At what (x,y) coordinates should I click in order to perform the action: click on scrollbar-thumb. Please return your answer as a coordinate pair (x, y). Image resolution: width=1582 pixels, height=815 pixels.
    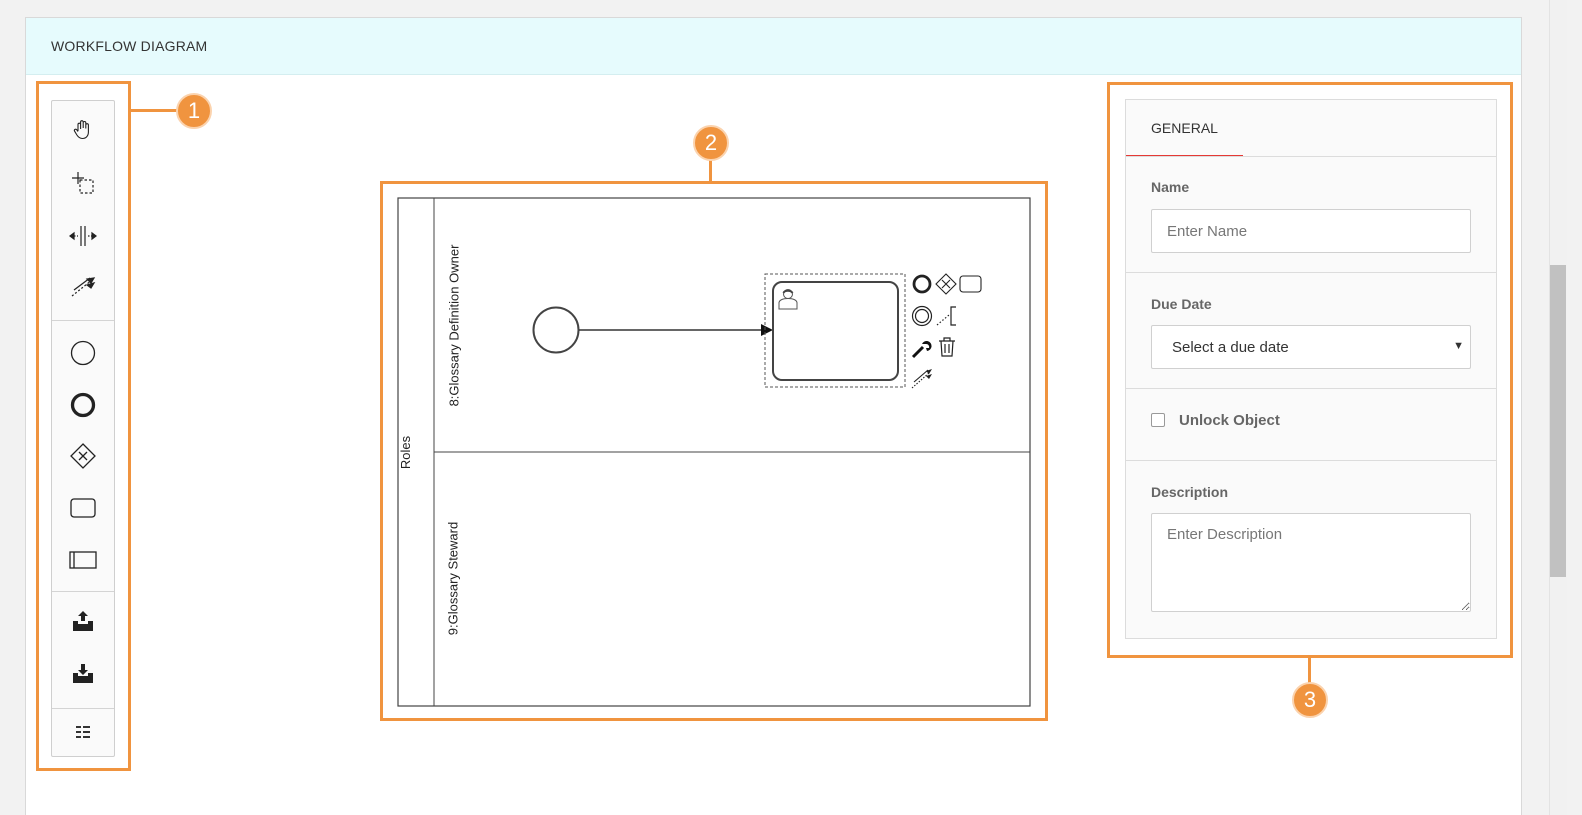
    Looking at the image, I should click on (1558, 421).